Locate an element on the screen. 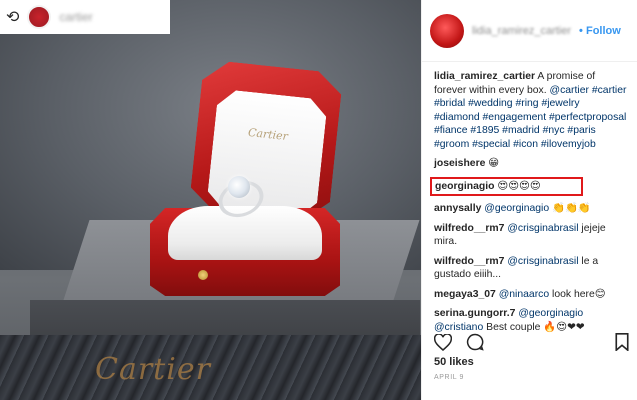 This screenshot has height=400, width=637. comment-mention: @georginagio is located at coordinates (516, 208).